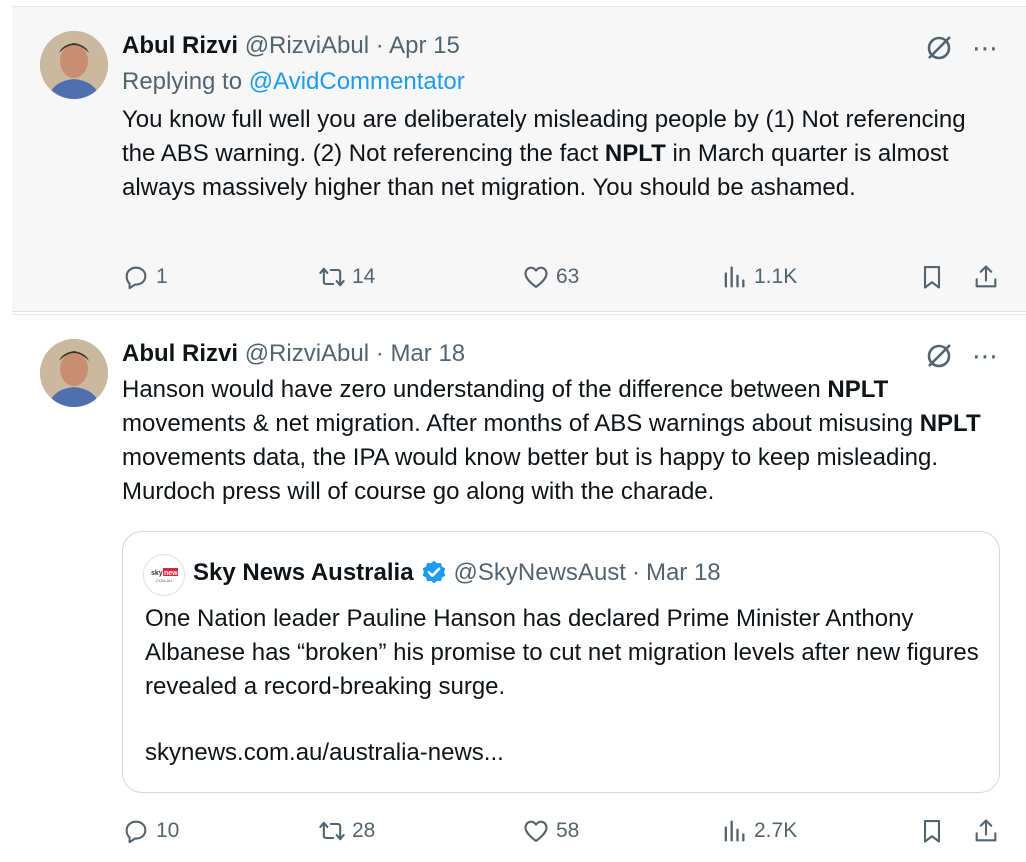  What do you see at coordinates (162, 276) in the screenshot?
I see `reply-count: 1` at bounding box center [162, 276].